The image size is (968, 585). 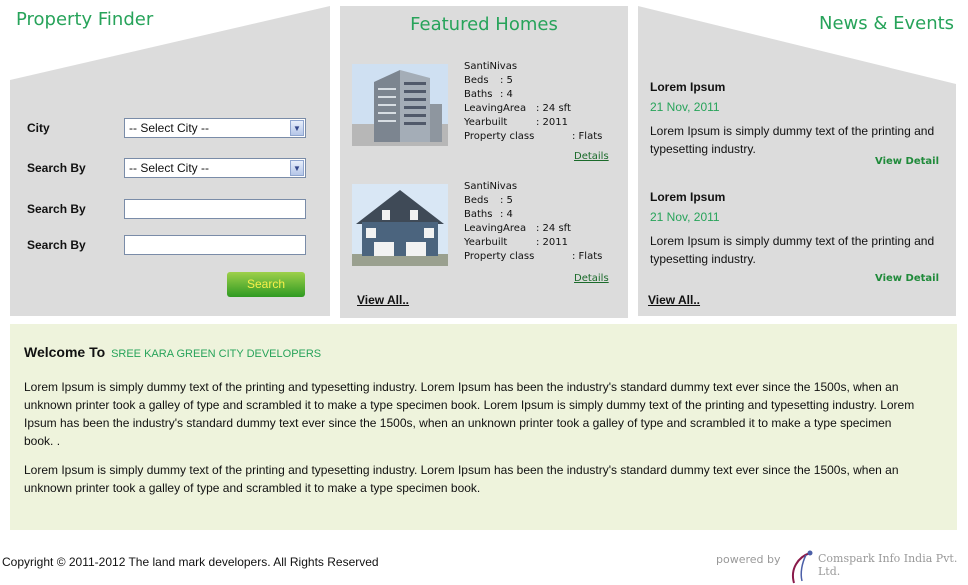 I want to click on news-events-title: News & Events, so click(x=887, y=23).